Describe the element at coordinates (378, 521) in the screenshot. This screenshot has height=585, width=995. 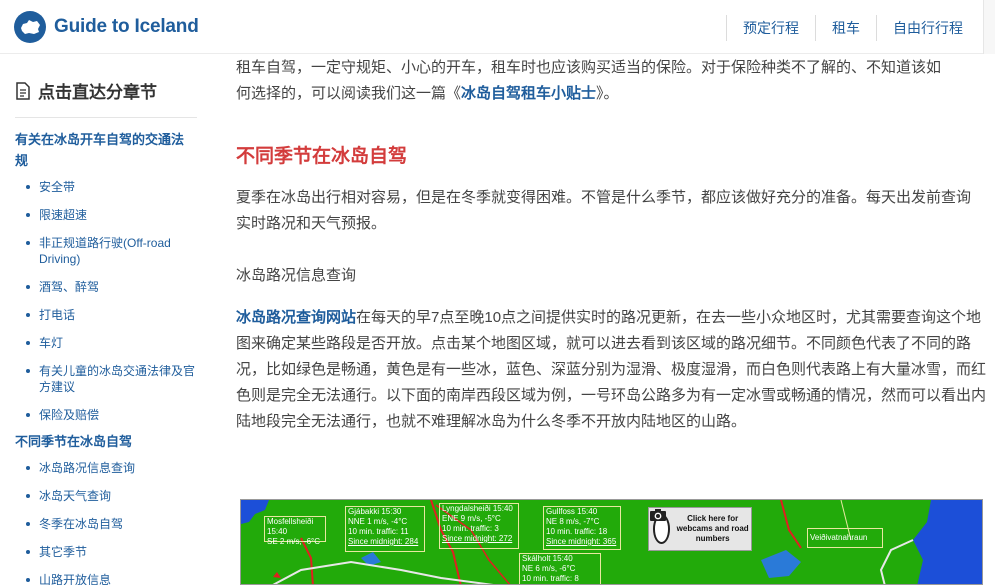
I see `station-weather: NNE 1 m/s, -4°C` at that location.